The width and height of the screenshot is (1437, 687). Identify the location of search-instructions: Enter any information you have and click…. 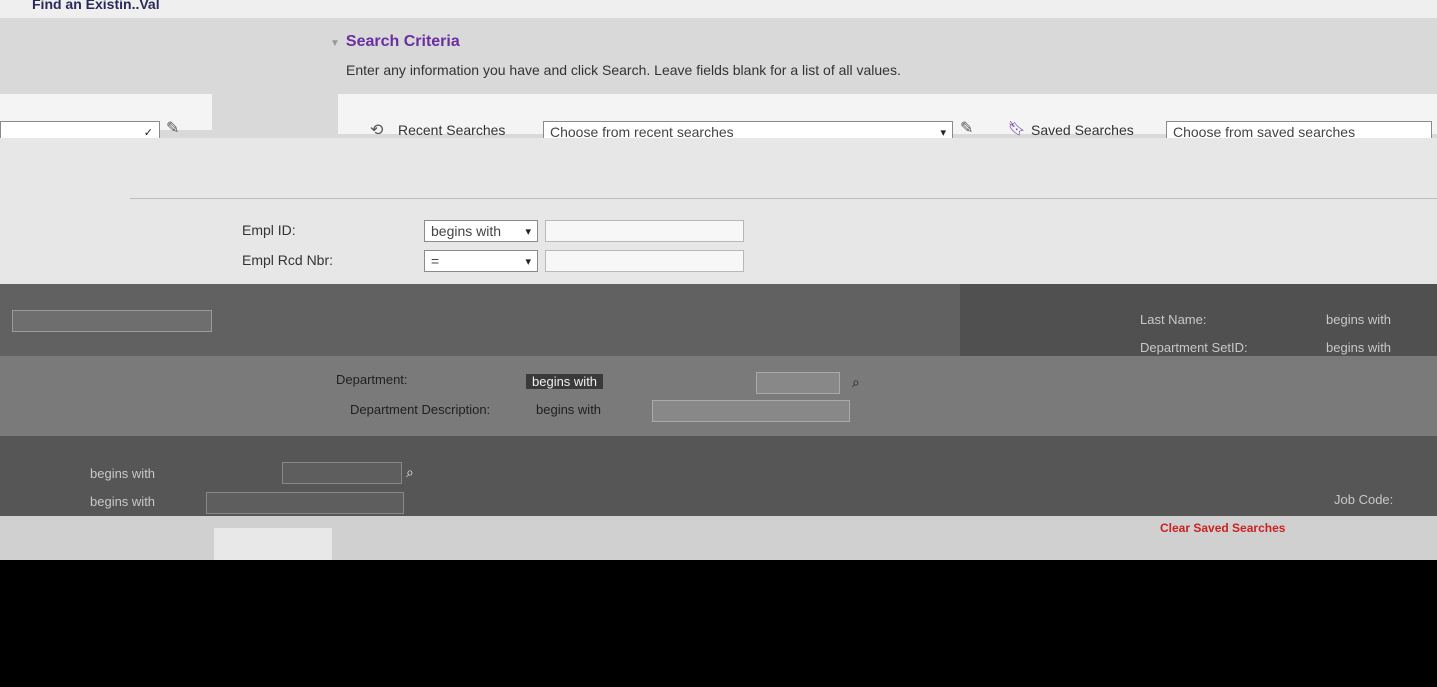
(623, 70).